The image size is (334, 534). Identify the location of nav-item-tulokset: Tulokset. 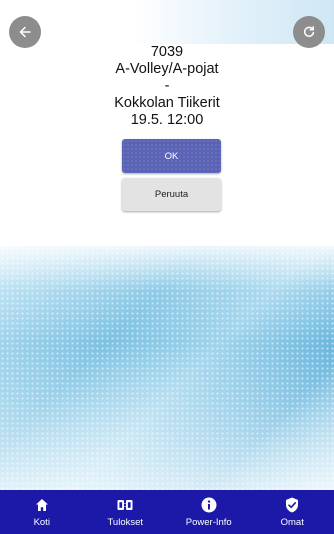
(125, 512).